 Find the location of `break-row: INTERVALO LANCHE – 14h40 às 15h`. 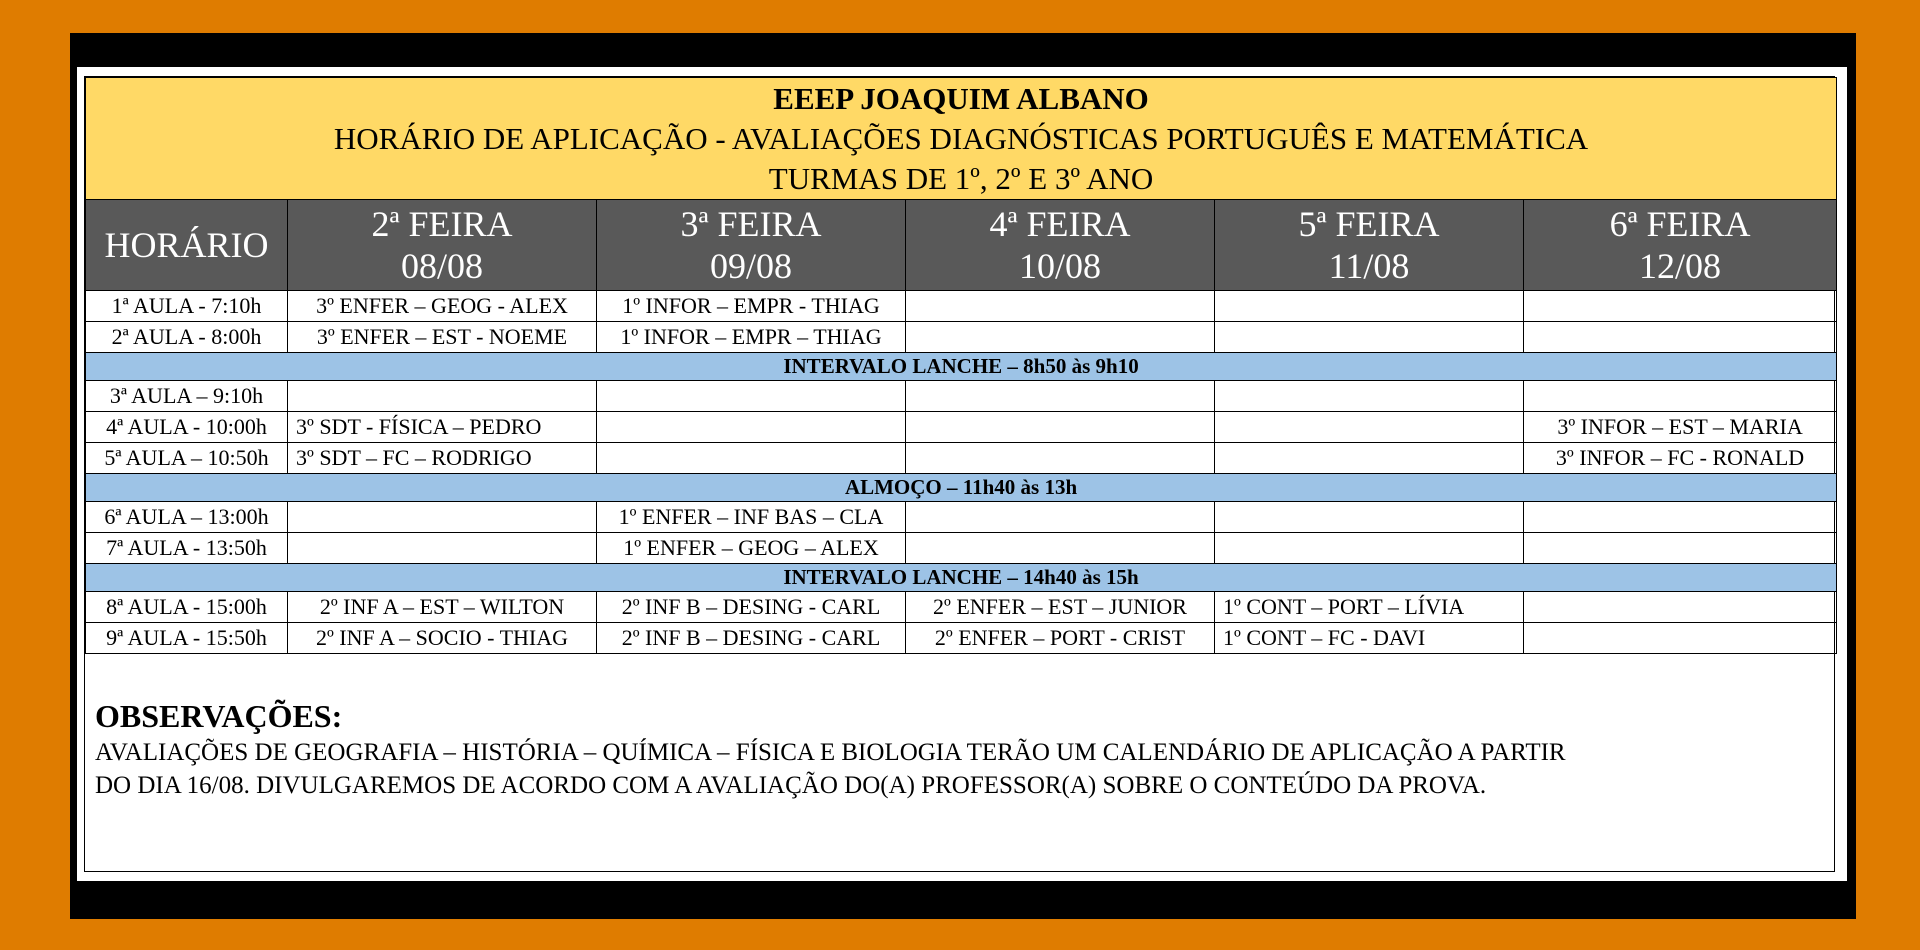

break-row: INTERVALO LANCHE – 14h40 às 15h is located at coordinates (961, 577).